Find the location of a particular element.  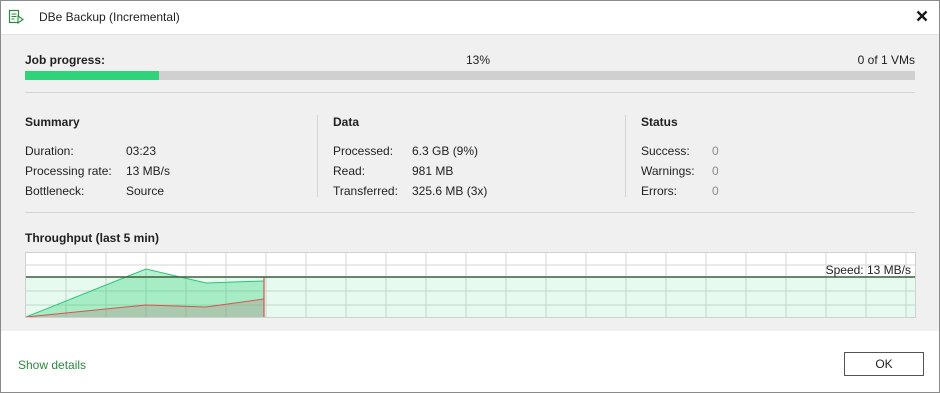

success-label: Success: is located at coordinates (665, 151).